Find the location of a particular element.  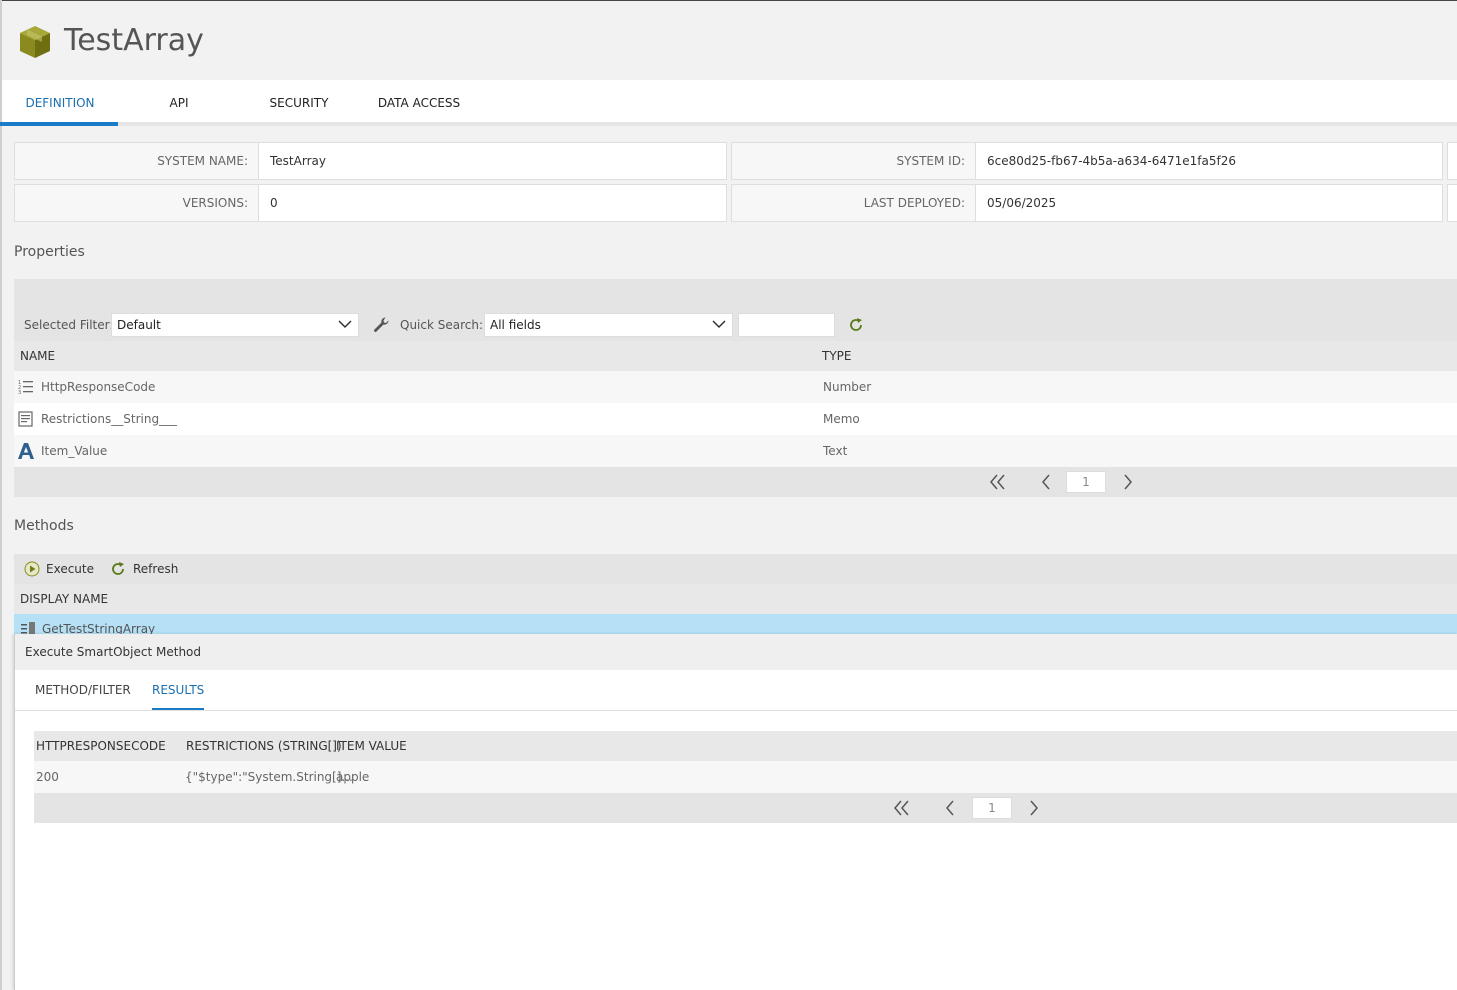

number-list-icon: 1 2 3 is located at coordinates (25, 387).